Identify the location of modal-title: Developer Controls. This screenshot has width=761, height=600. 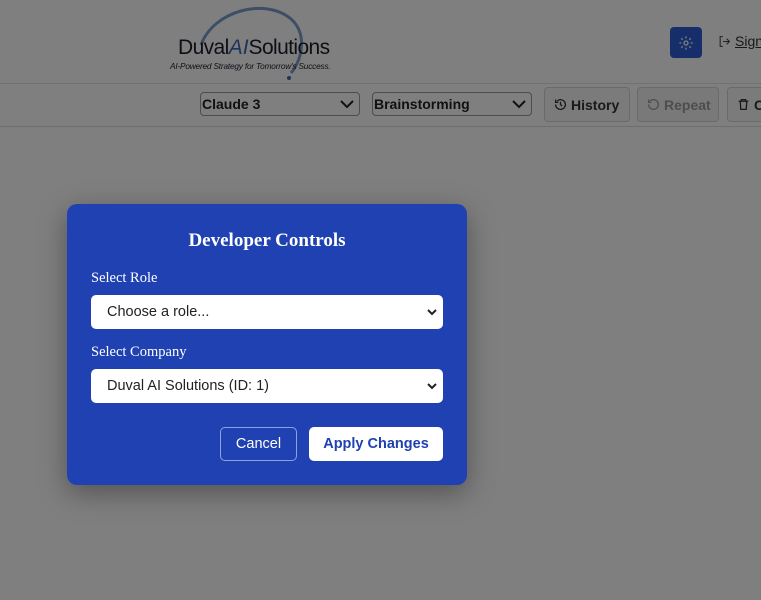
(267, 240).